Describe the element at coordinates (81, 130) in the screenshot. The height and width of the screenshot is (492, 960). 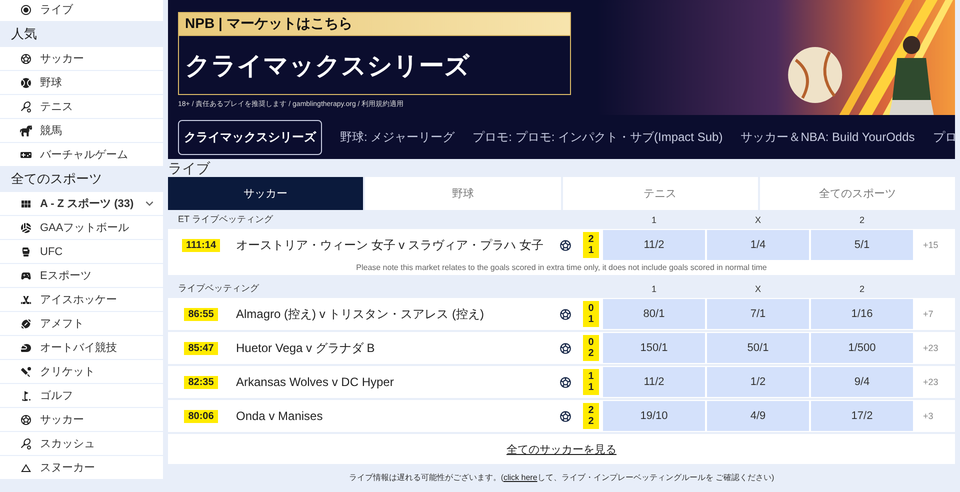
I see `sidebar-item: 競馬` at that location.